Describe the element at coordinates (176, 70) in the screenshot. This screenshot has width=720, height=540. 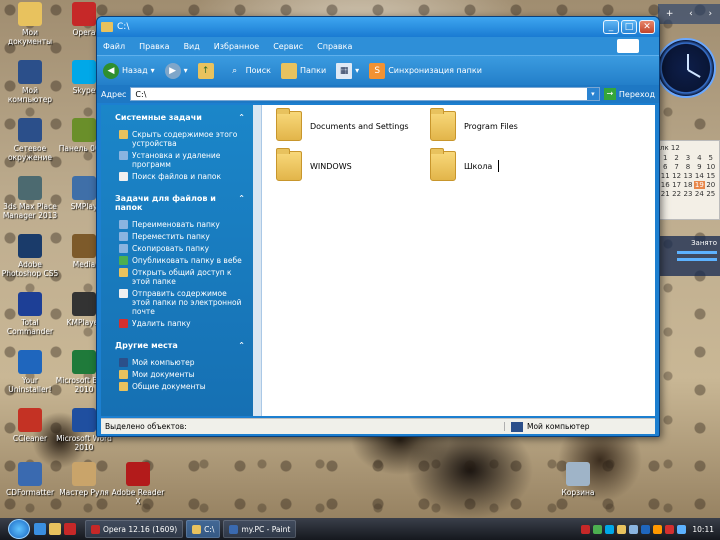
I see `forward-button: ▶ ▾` at that location.